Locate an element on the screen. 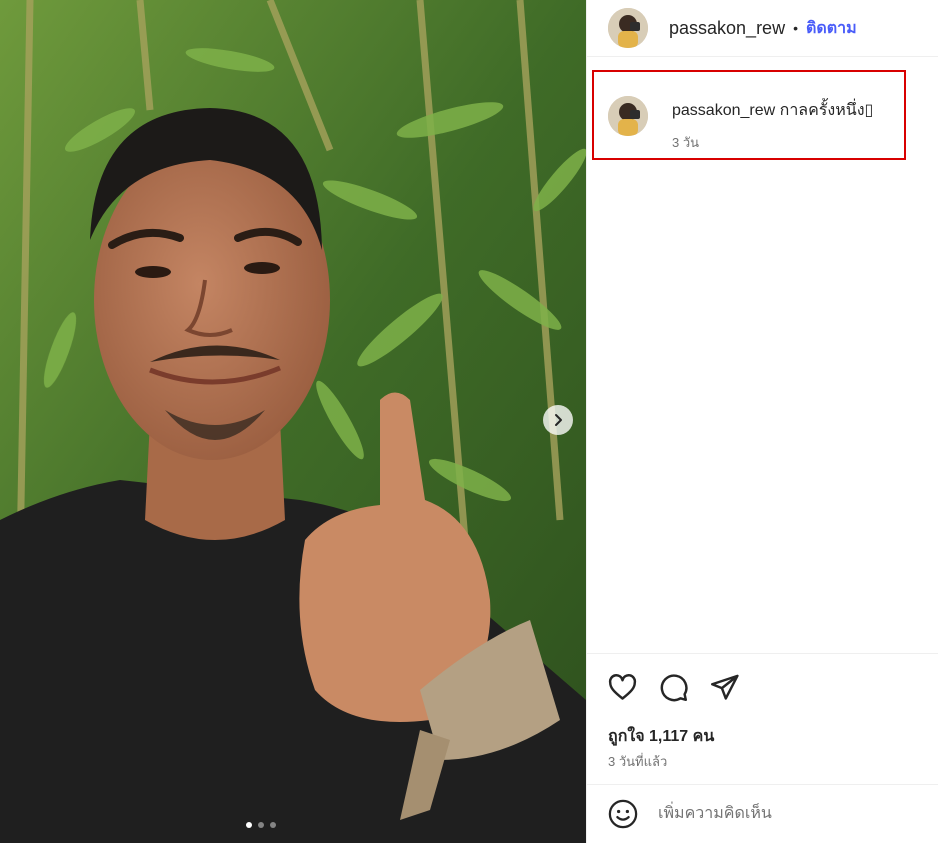  post-header: passakon_rew • ติดตาม is located at coordinates (762, 28).